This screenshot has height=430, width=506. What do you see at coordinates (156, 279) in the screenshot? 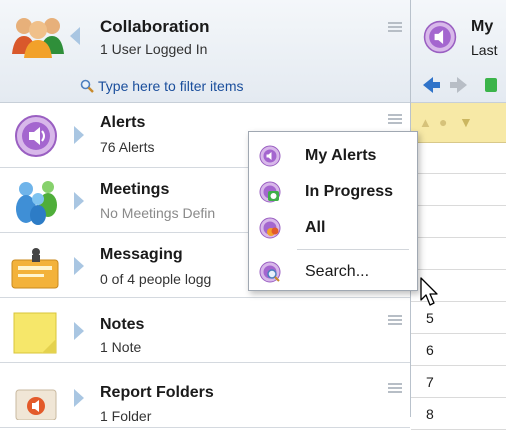
I see `item-subtitle: 0 of 4 people logg` at bounding box center [156, 279].